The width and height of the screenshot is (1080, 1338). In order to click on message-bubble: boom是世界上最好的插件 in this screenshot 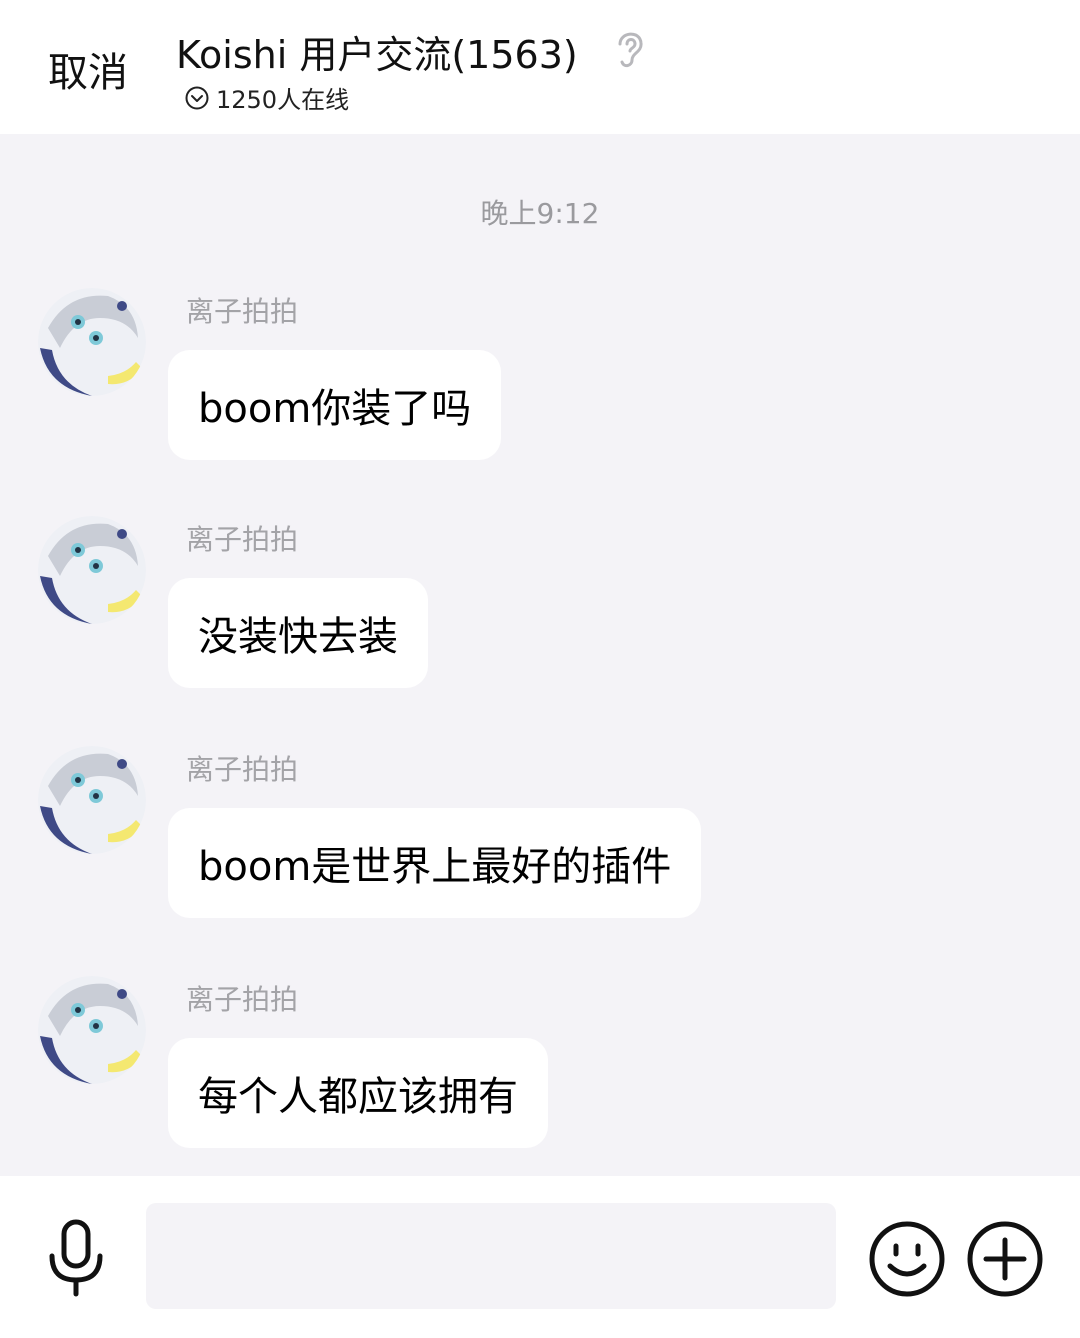, I will do `click(435, 863)`.